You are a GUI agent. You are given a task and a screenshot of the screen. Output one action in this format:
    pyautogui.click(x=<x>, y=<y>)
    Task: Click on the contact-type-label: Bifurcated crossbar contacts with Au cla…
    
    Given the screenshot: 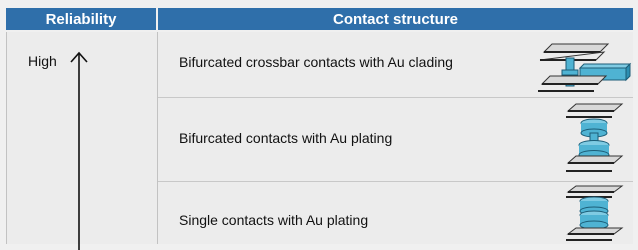 What is the action you would take?
    pyautogui.click(x=316, y=62)
    